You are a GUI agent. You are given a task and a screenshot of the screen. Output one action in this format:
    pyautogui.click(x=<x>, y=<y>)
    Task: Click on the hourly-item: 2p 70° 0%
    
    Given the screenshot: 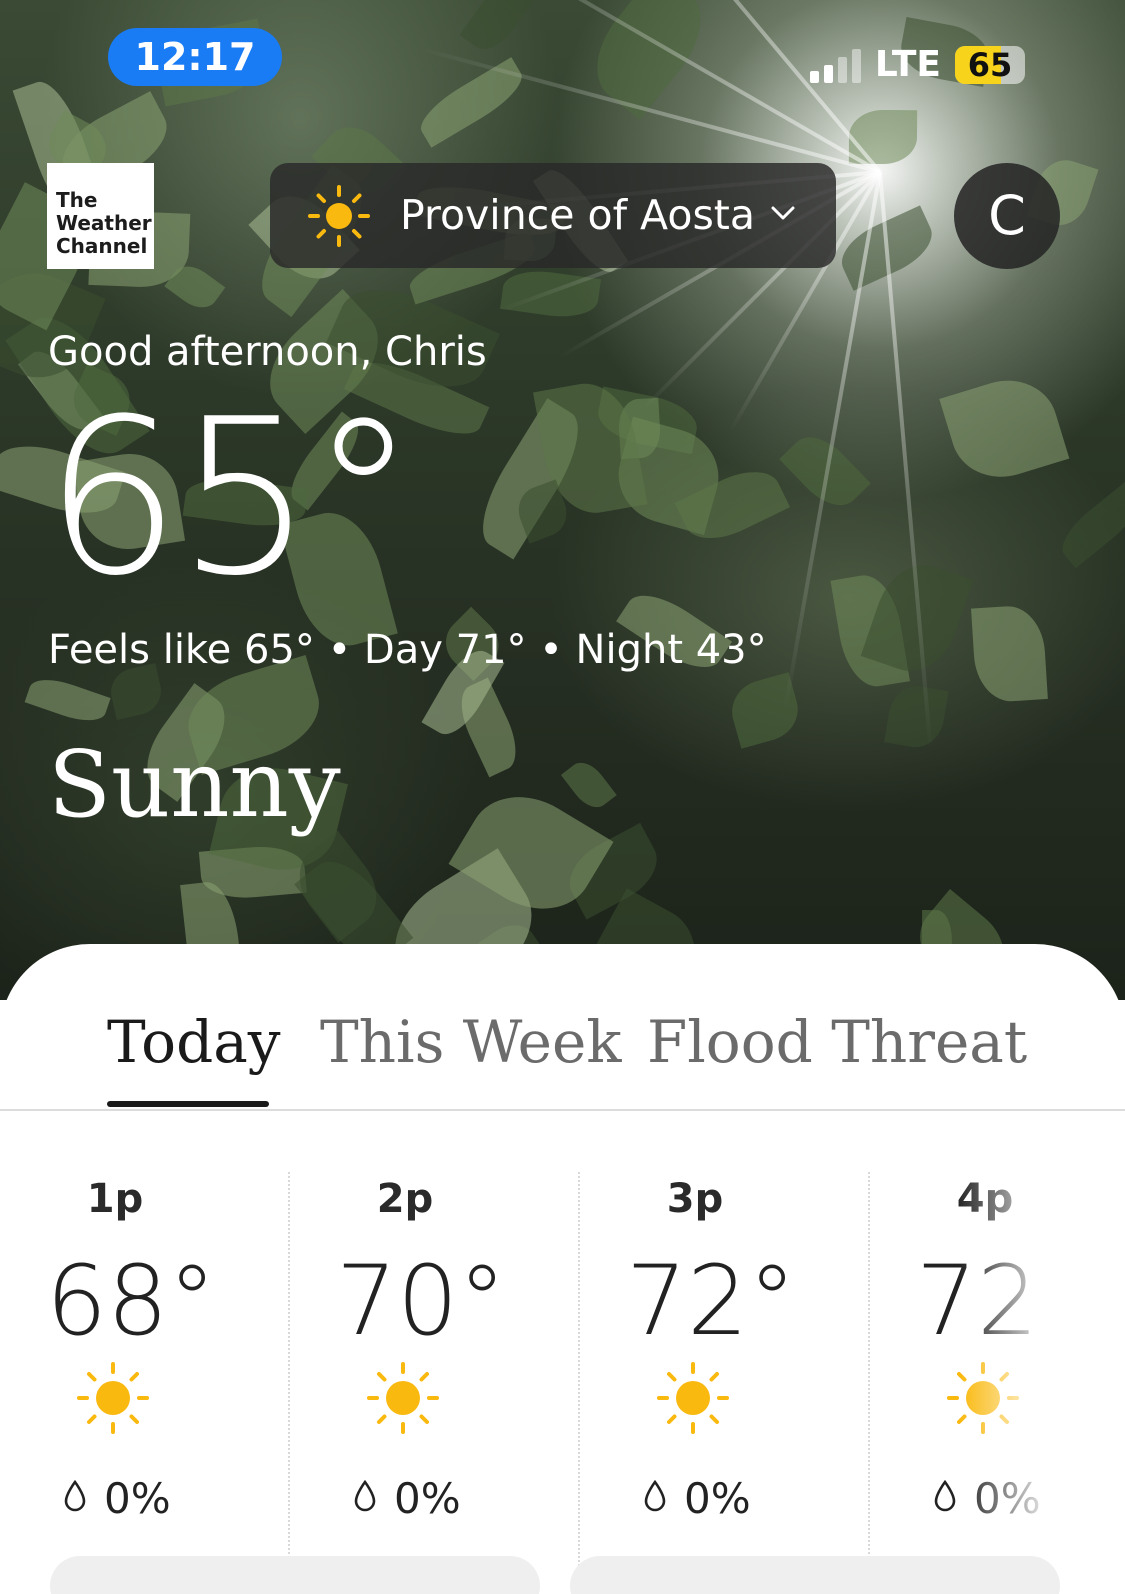 What is the action you would take?
    pyautogui.click(x=435, y=1379)
    